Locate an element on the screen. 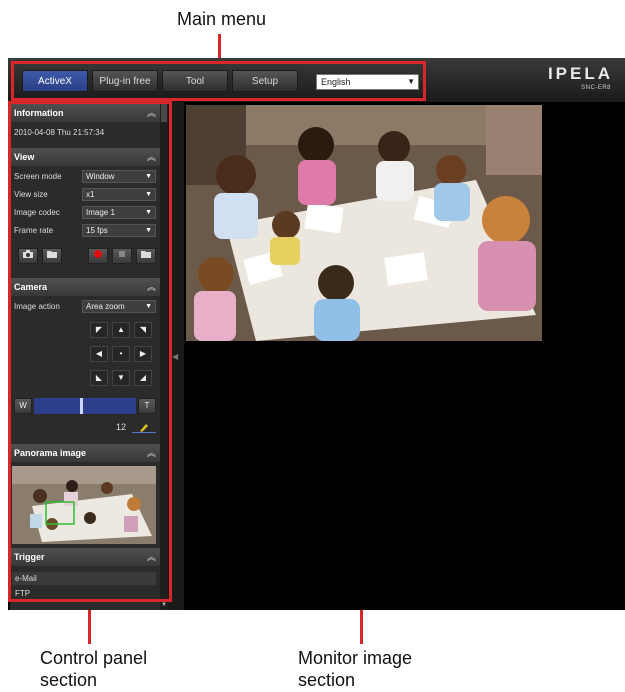  control-panel-callout-line2: section is located at coordinates (69, 680).